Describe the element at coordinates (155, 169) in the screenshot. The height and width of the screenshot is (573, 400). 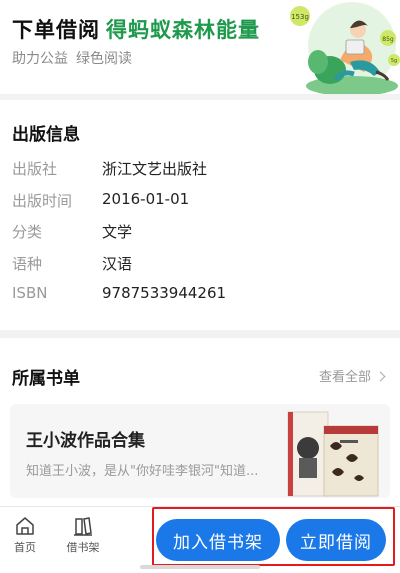
I see `publisher-value: 浙江文艺出版社` at that location.